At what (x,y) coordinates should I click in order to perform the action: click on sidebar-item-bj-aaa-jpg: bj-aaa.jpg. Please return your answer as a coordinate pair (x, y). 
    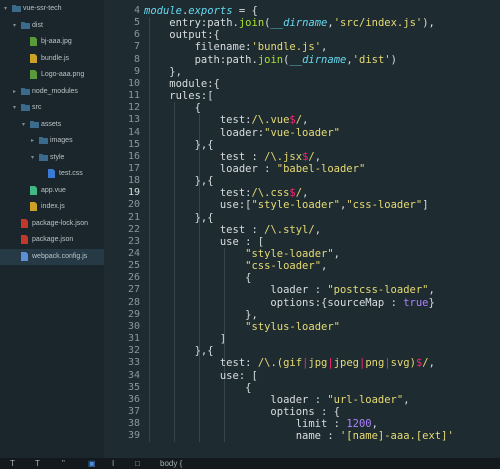
    Looking at the image, I should click on (52, 42).